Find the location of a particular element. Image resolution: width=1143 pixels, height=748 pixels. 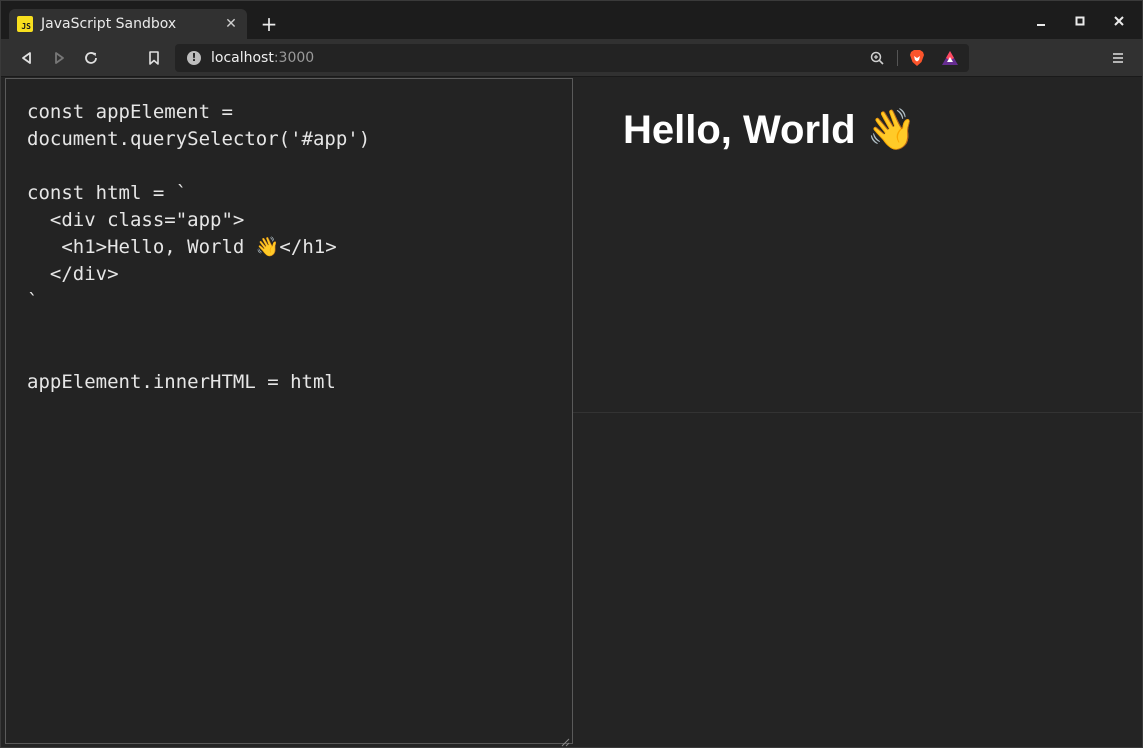

reload-icon is located at coordinates (91, 58).